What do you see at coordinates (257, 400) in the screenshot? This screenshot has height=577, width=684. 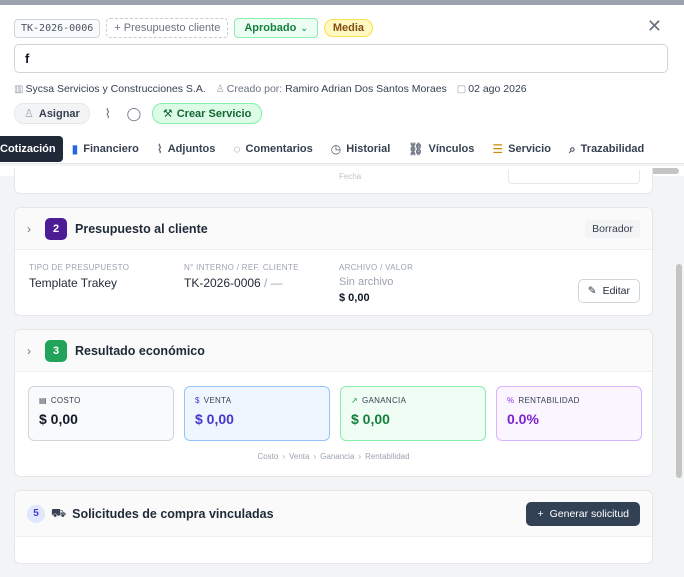 I see `metric-label: $ VENTA` at bounding box center [257, 400].